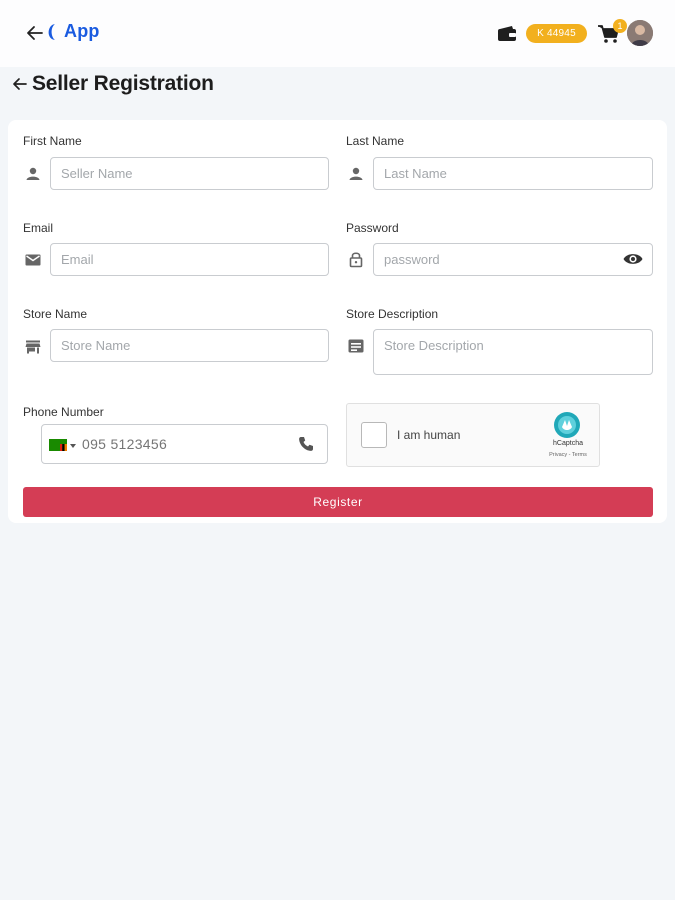  Describe the element at coordinates (620, 26) in the screenshot. I see `cart-count-badge: 1` at that location.